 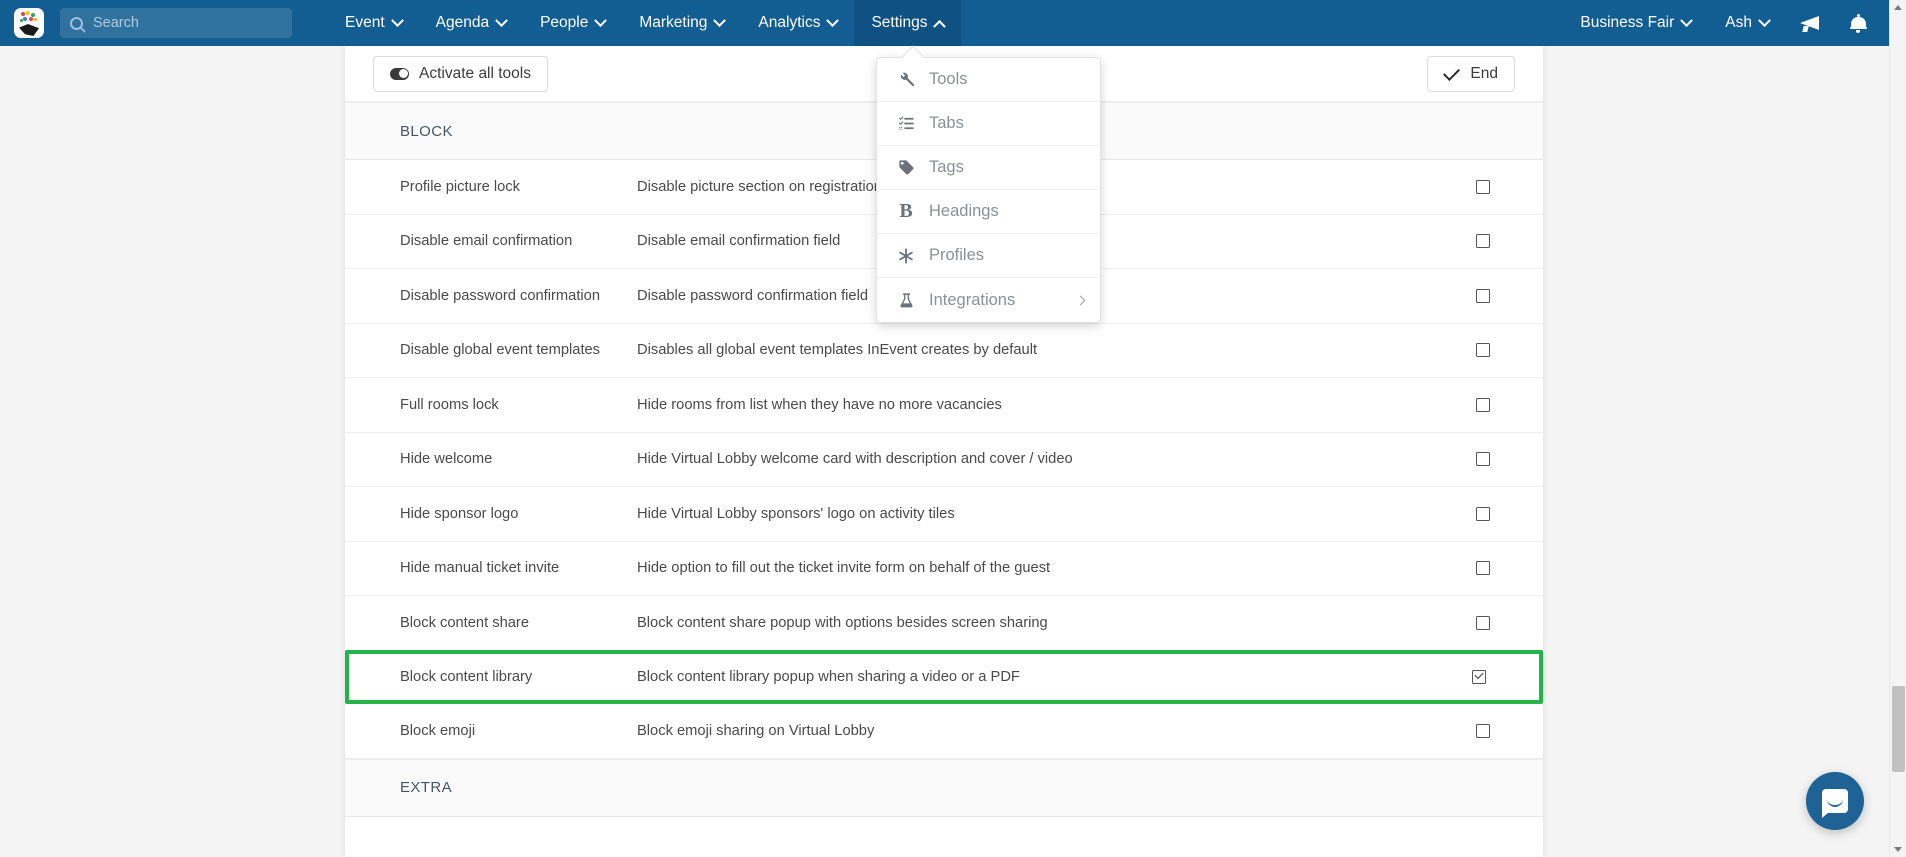 What do you see at coordinates (459, 513) in the screenshot?
I see `row-name: Hide sponsor logo` at bounding box center [459, 513].